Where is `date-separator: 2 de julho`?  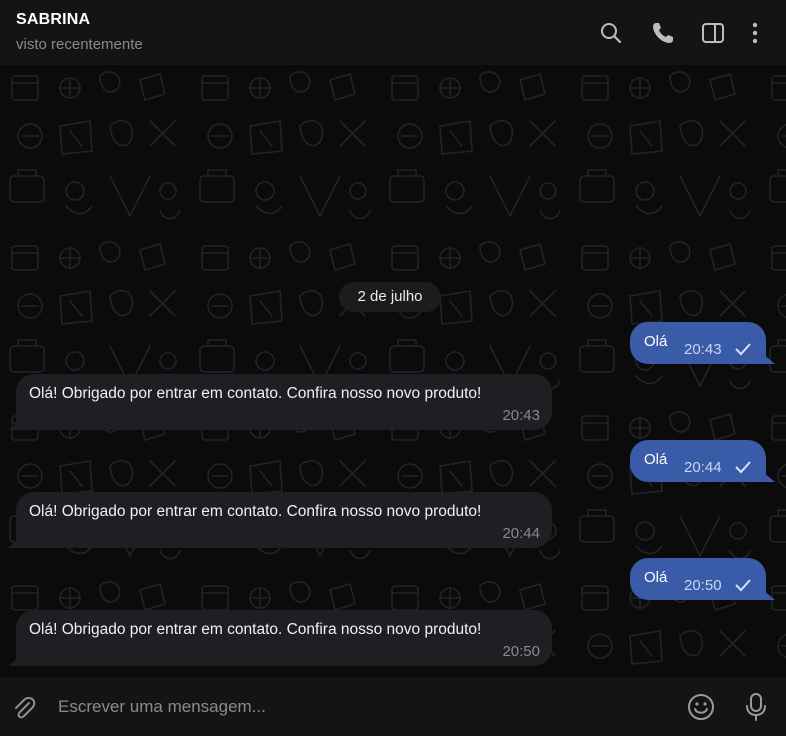
date-separator: 2 de julho is located at coordinates (390, 297).